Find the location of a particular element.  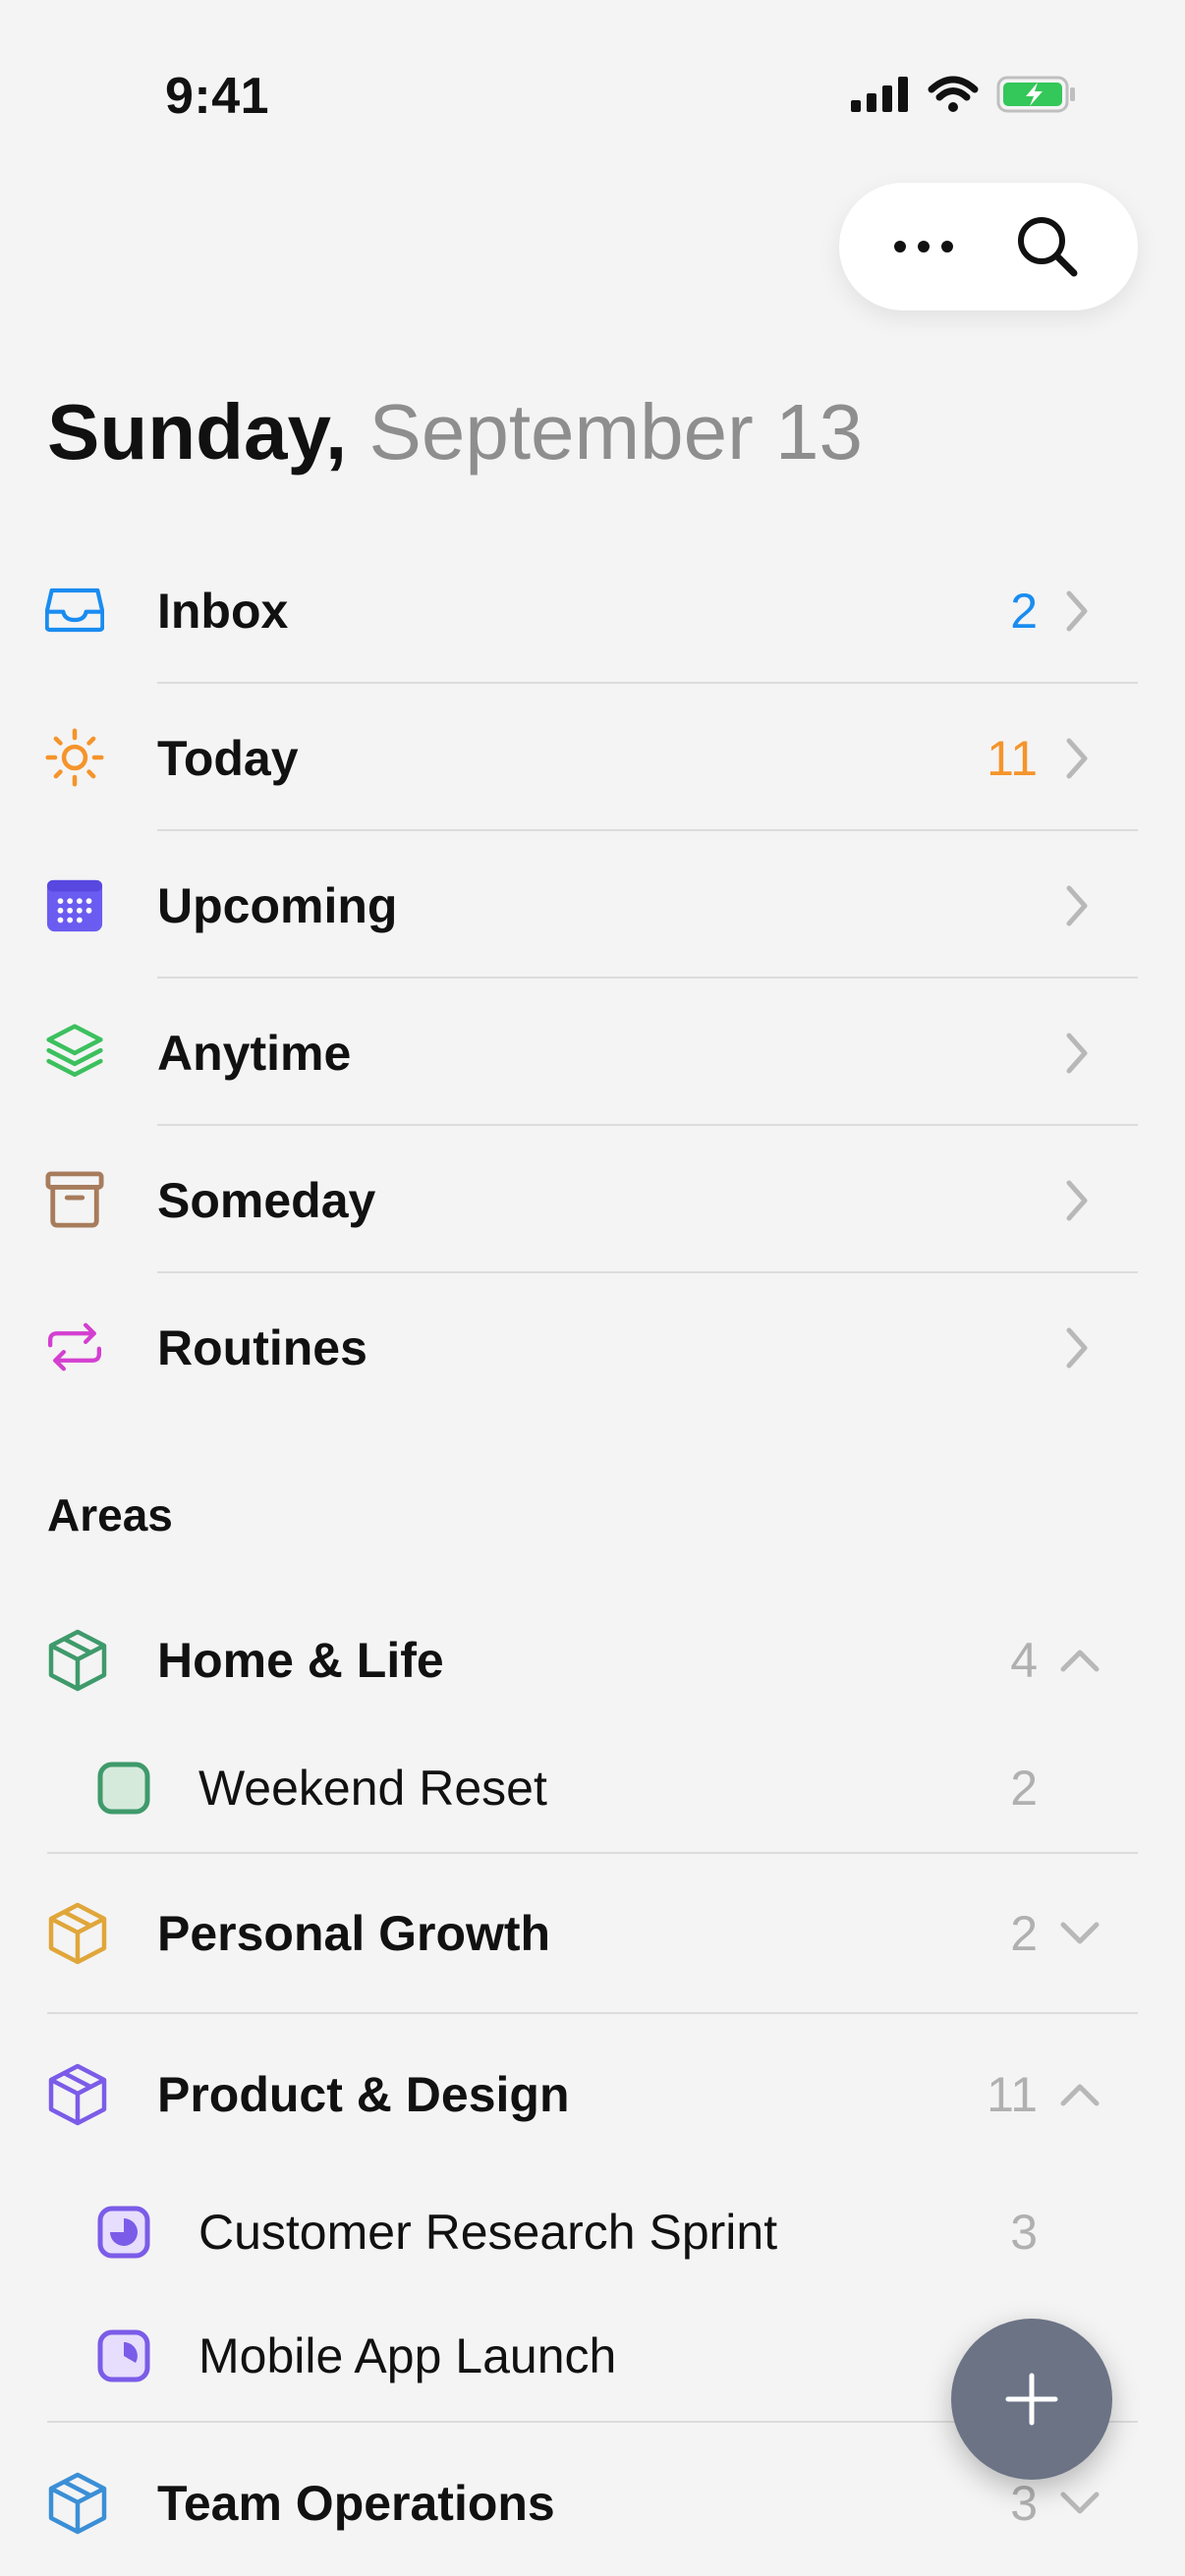

sun-icon is located at coordinates (75, 757).